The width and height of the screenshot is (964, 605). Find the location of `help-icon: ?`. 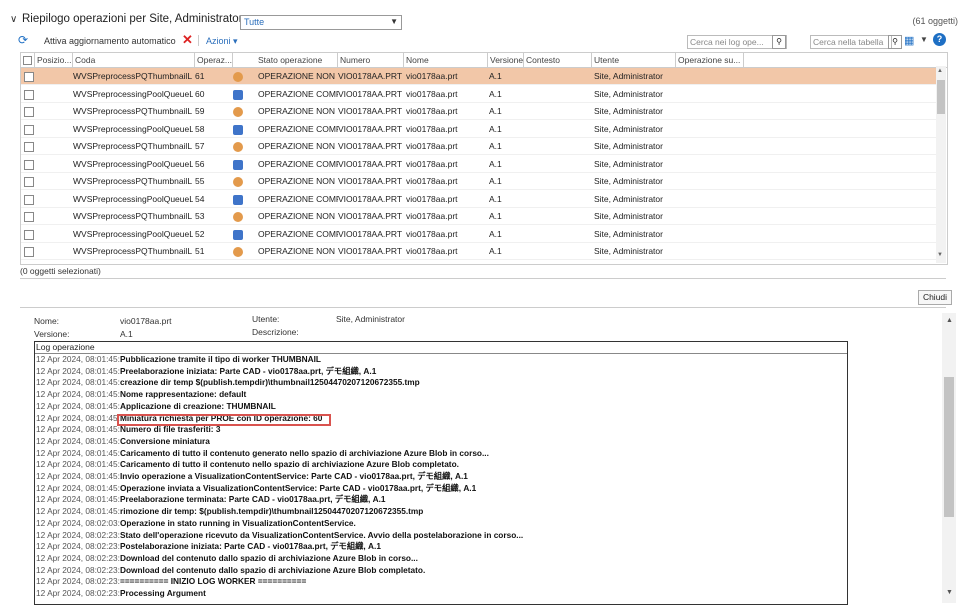

help-icon: ? is located at coordinates (939, 39).